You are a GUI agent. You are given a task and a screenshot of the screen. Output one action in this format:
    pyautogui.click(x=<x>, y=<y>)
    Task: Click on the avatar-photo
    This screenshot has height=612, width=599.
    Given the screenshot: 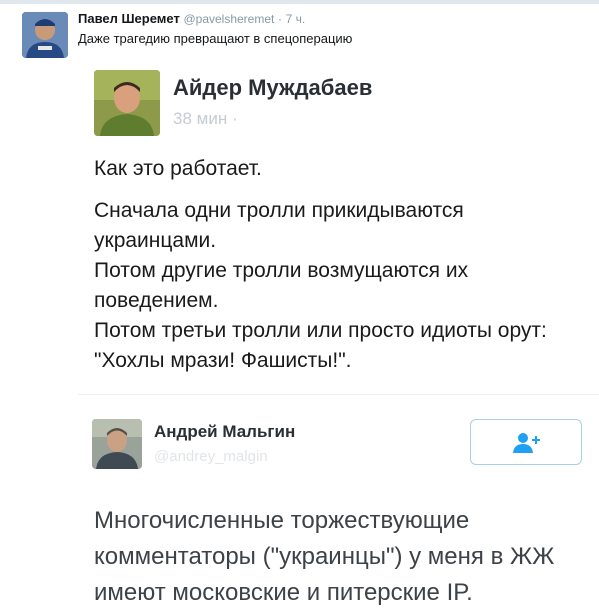 What is the action you would take?
    pyautogui.click(x=45, y=35)
    